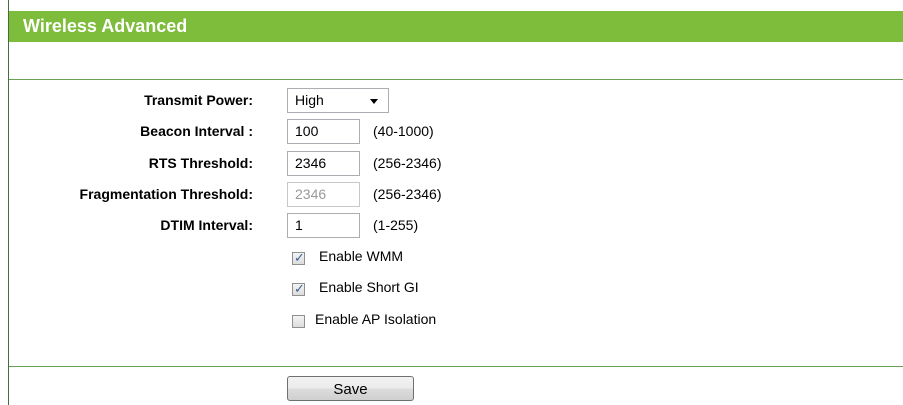 Image resolution: width=903 pixels, height=405 pixels. I want to click on dtim-interval-range: (1-255), so click(396, 225).